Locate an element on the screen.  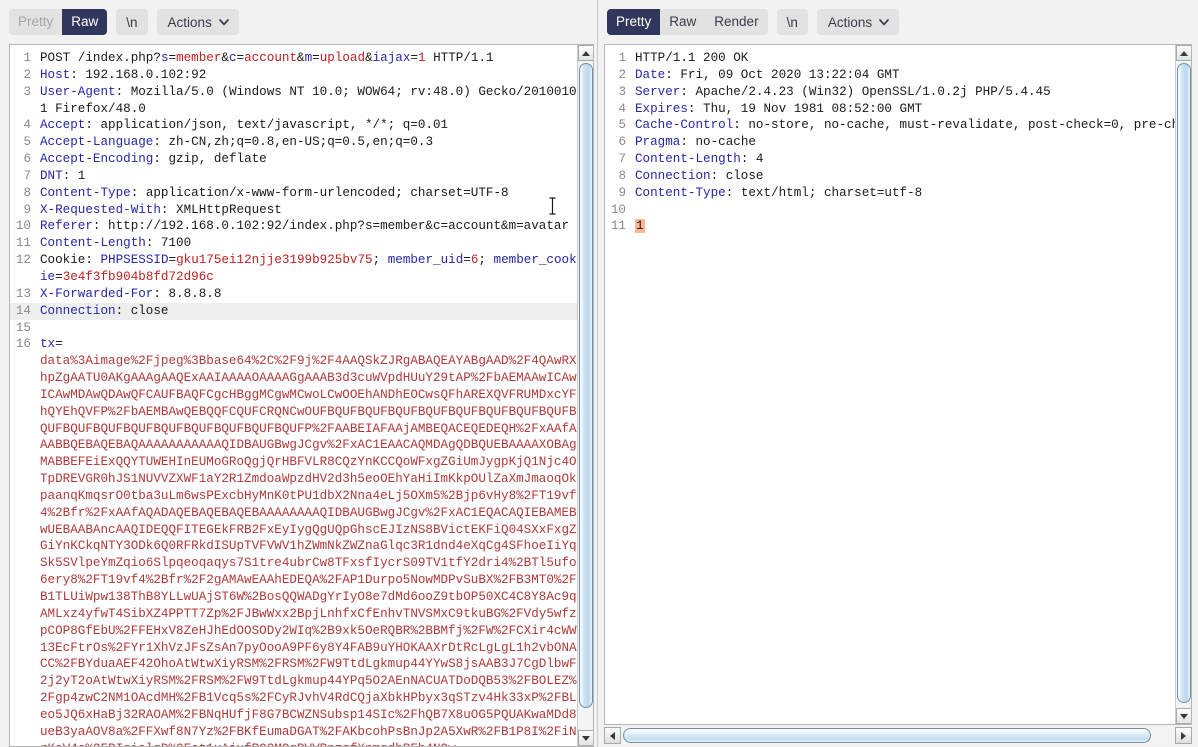
line-number: 1 is located at coordinates (27, 58).